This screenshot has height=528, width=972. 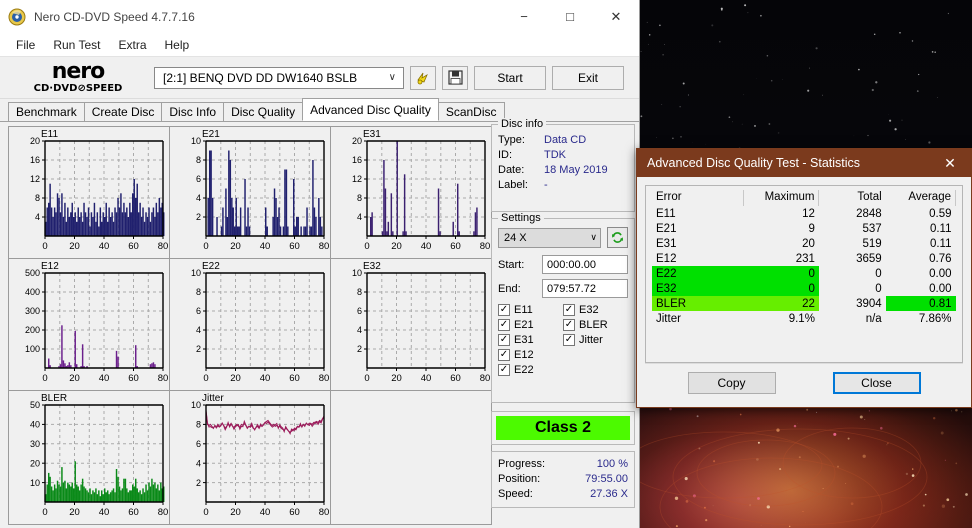 I want to click on checkbox-e32: ✓ E32, so click(x=595, y=310).